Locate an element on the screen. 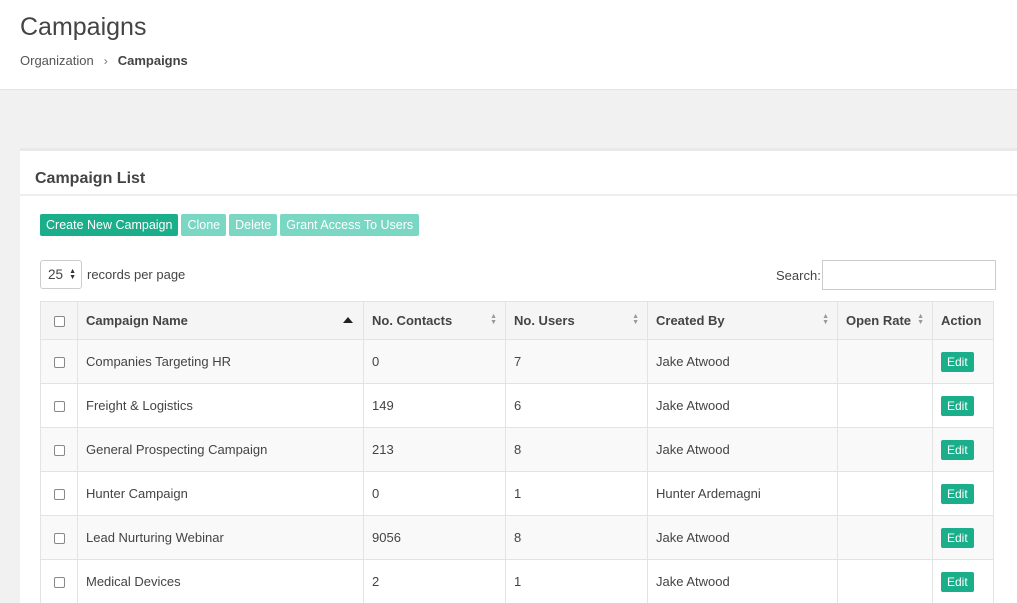 This screenshot has width=1017, height=603. column-header-created-by: Created By ▲ ▼ is located at coordinates (742, 320).